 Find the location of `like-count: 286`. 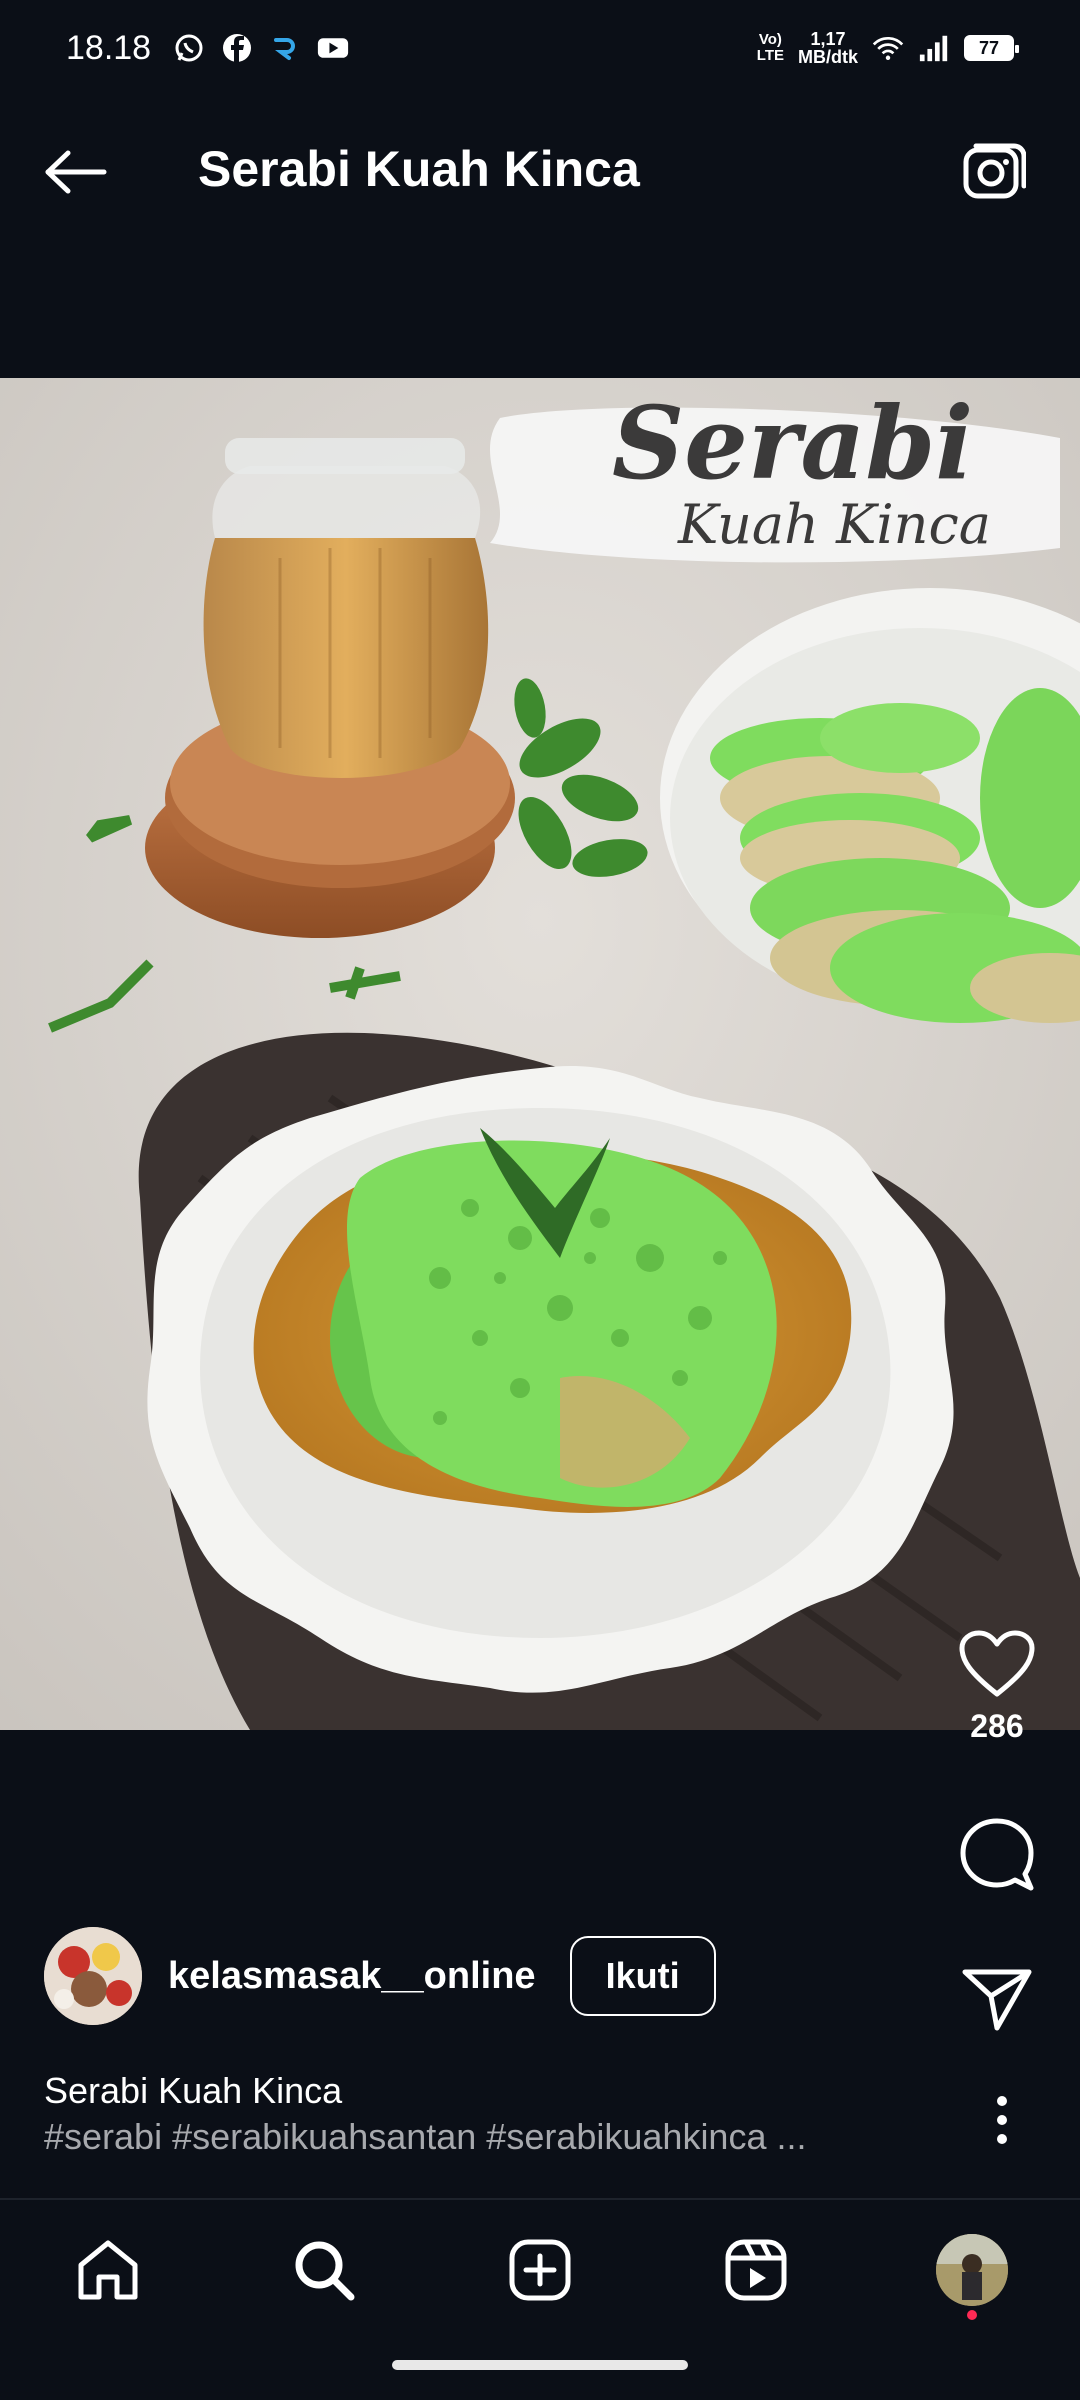

like-count: 286 is located at coordinates (997, 1726).